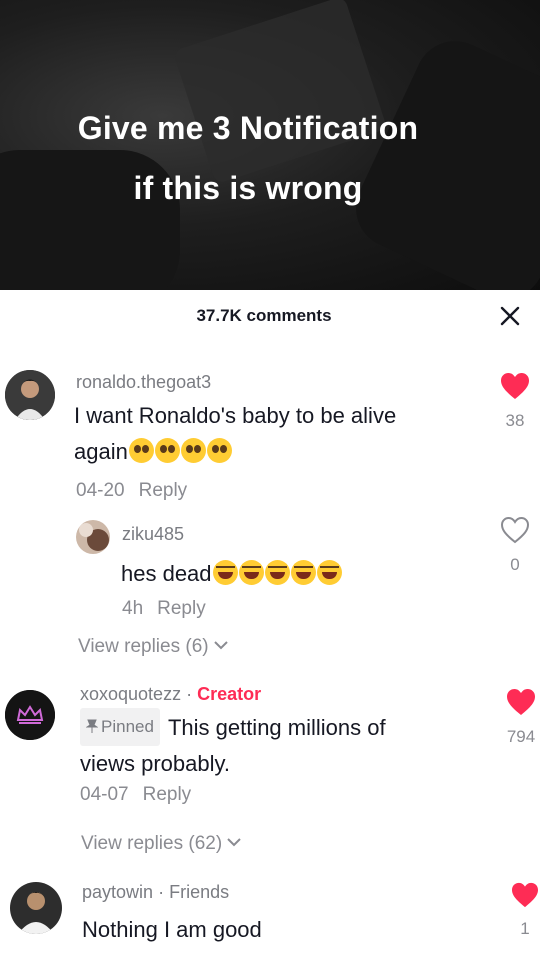 Image resolution: width=540 pixels, height=960 pixels. Describe the element at coordinates (92, 726) in the screenshot. I see `pin-icon` at that location.